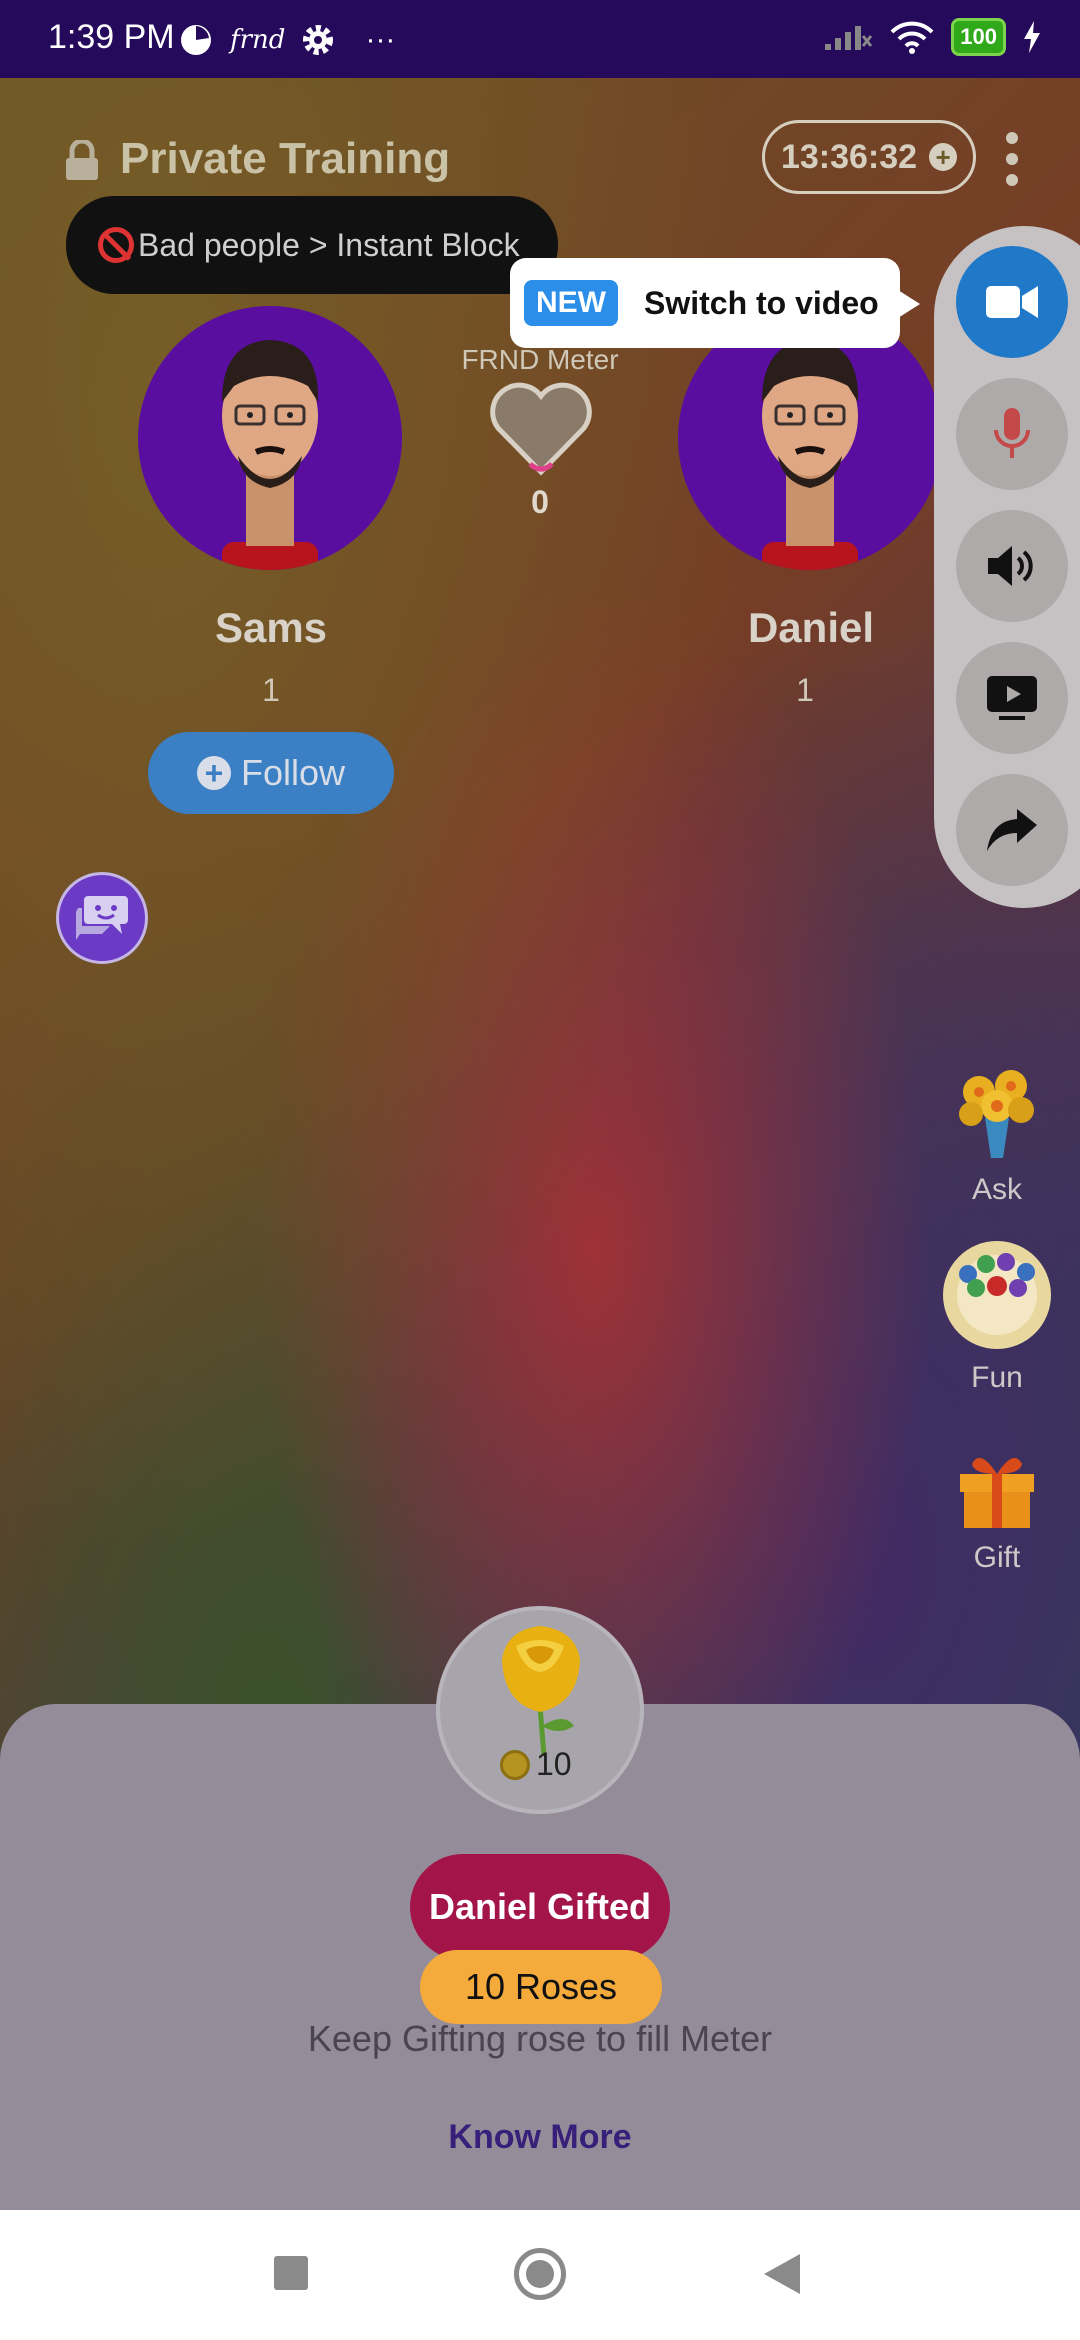 Image resolution: width=1080 pixels, height=2340 pixels. I want to click on speaker-button, so click(1012, 566).